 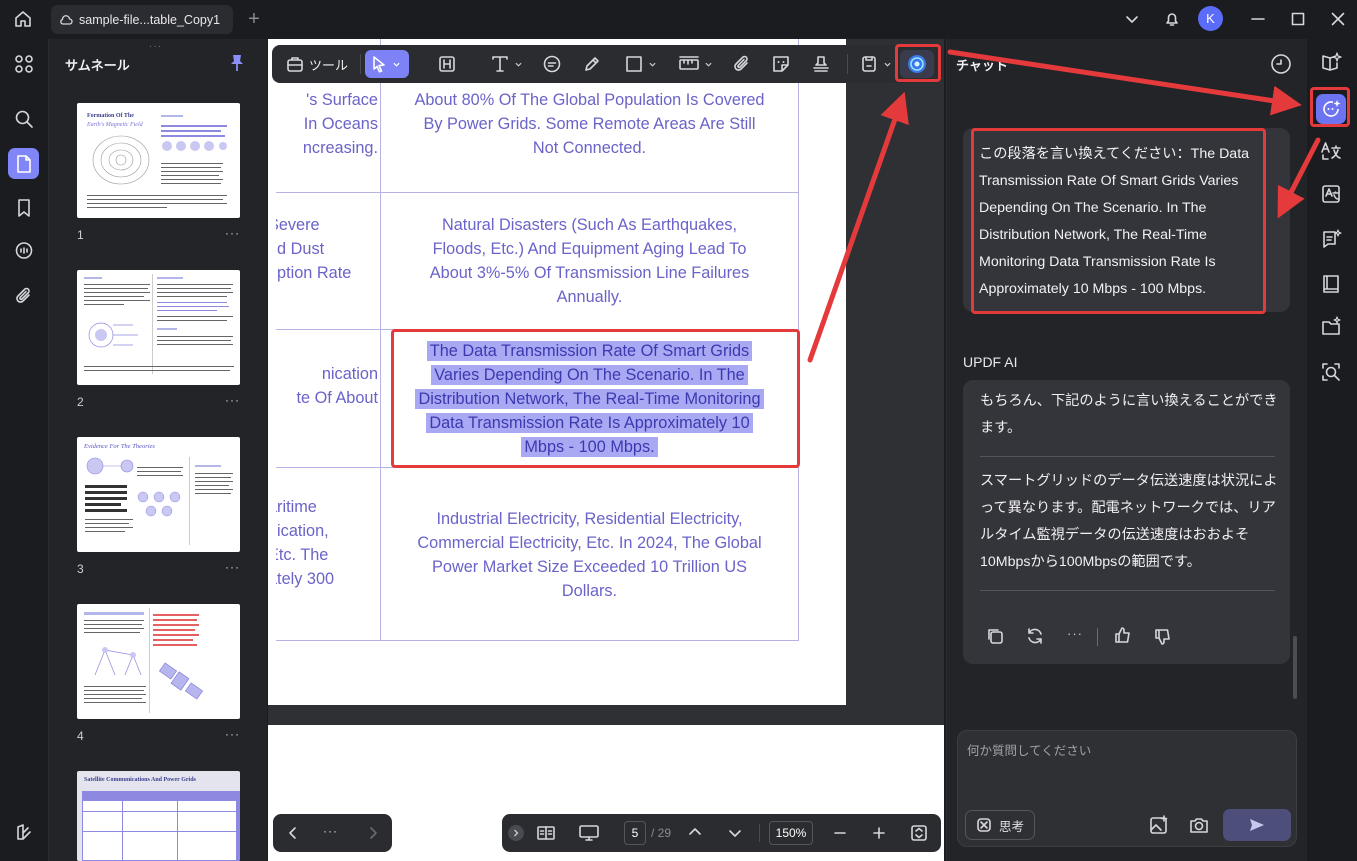 I want to click on monitor-icon, so click(x=589, y=833).